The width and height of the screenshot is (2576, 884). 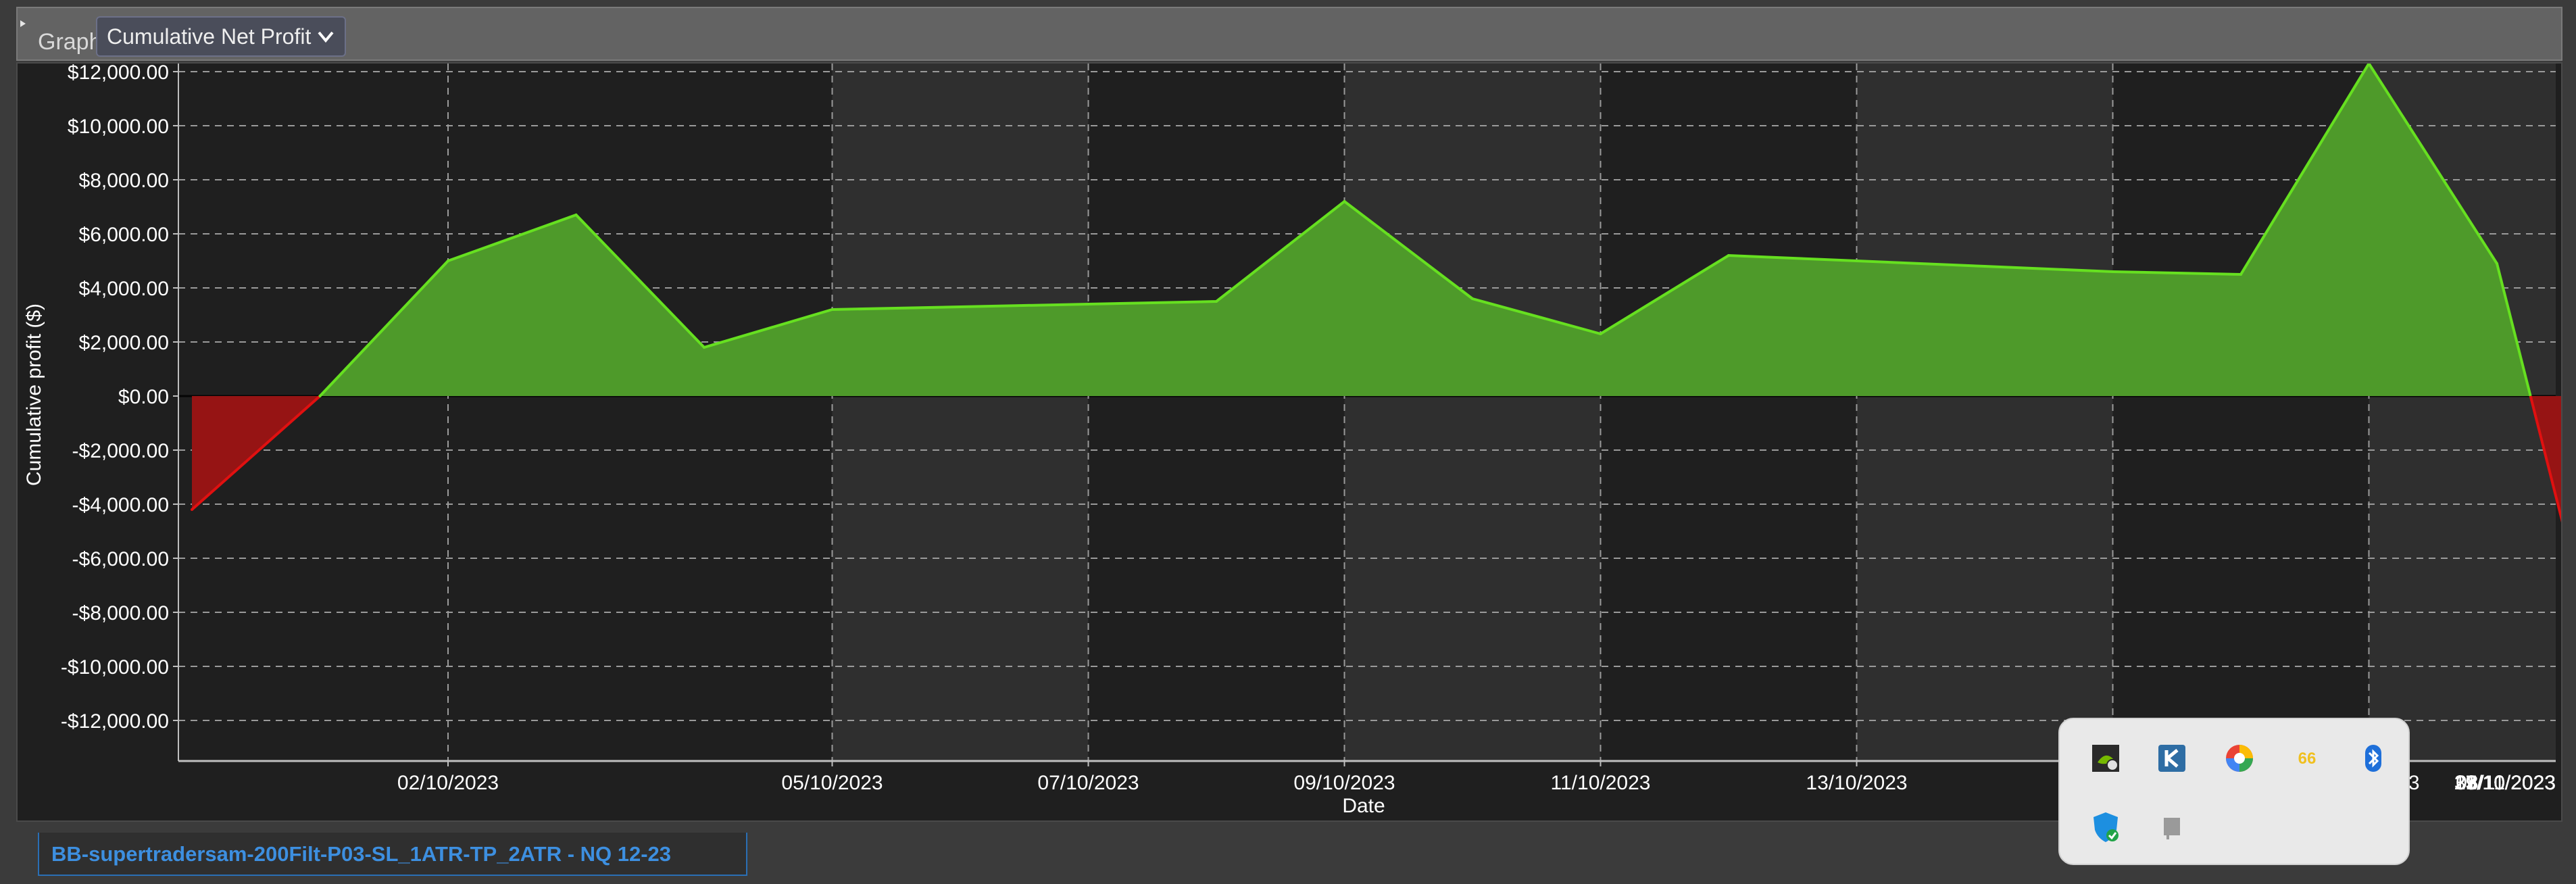 I want to click on graph-type-dropdown: Cumulative Net Profit, so click(x=221, y=37).